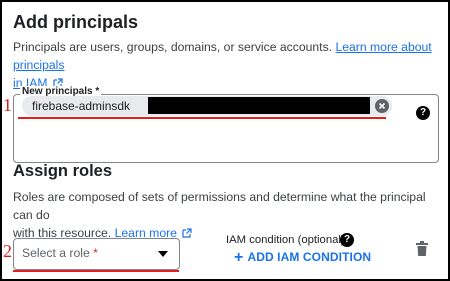 The image size is (450, 281). Describe the element at coordinates (239, 257) in the screenshot. I see `plus-icon: +` at that location.